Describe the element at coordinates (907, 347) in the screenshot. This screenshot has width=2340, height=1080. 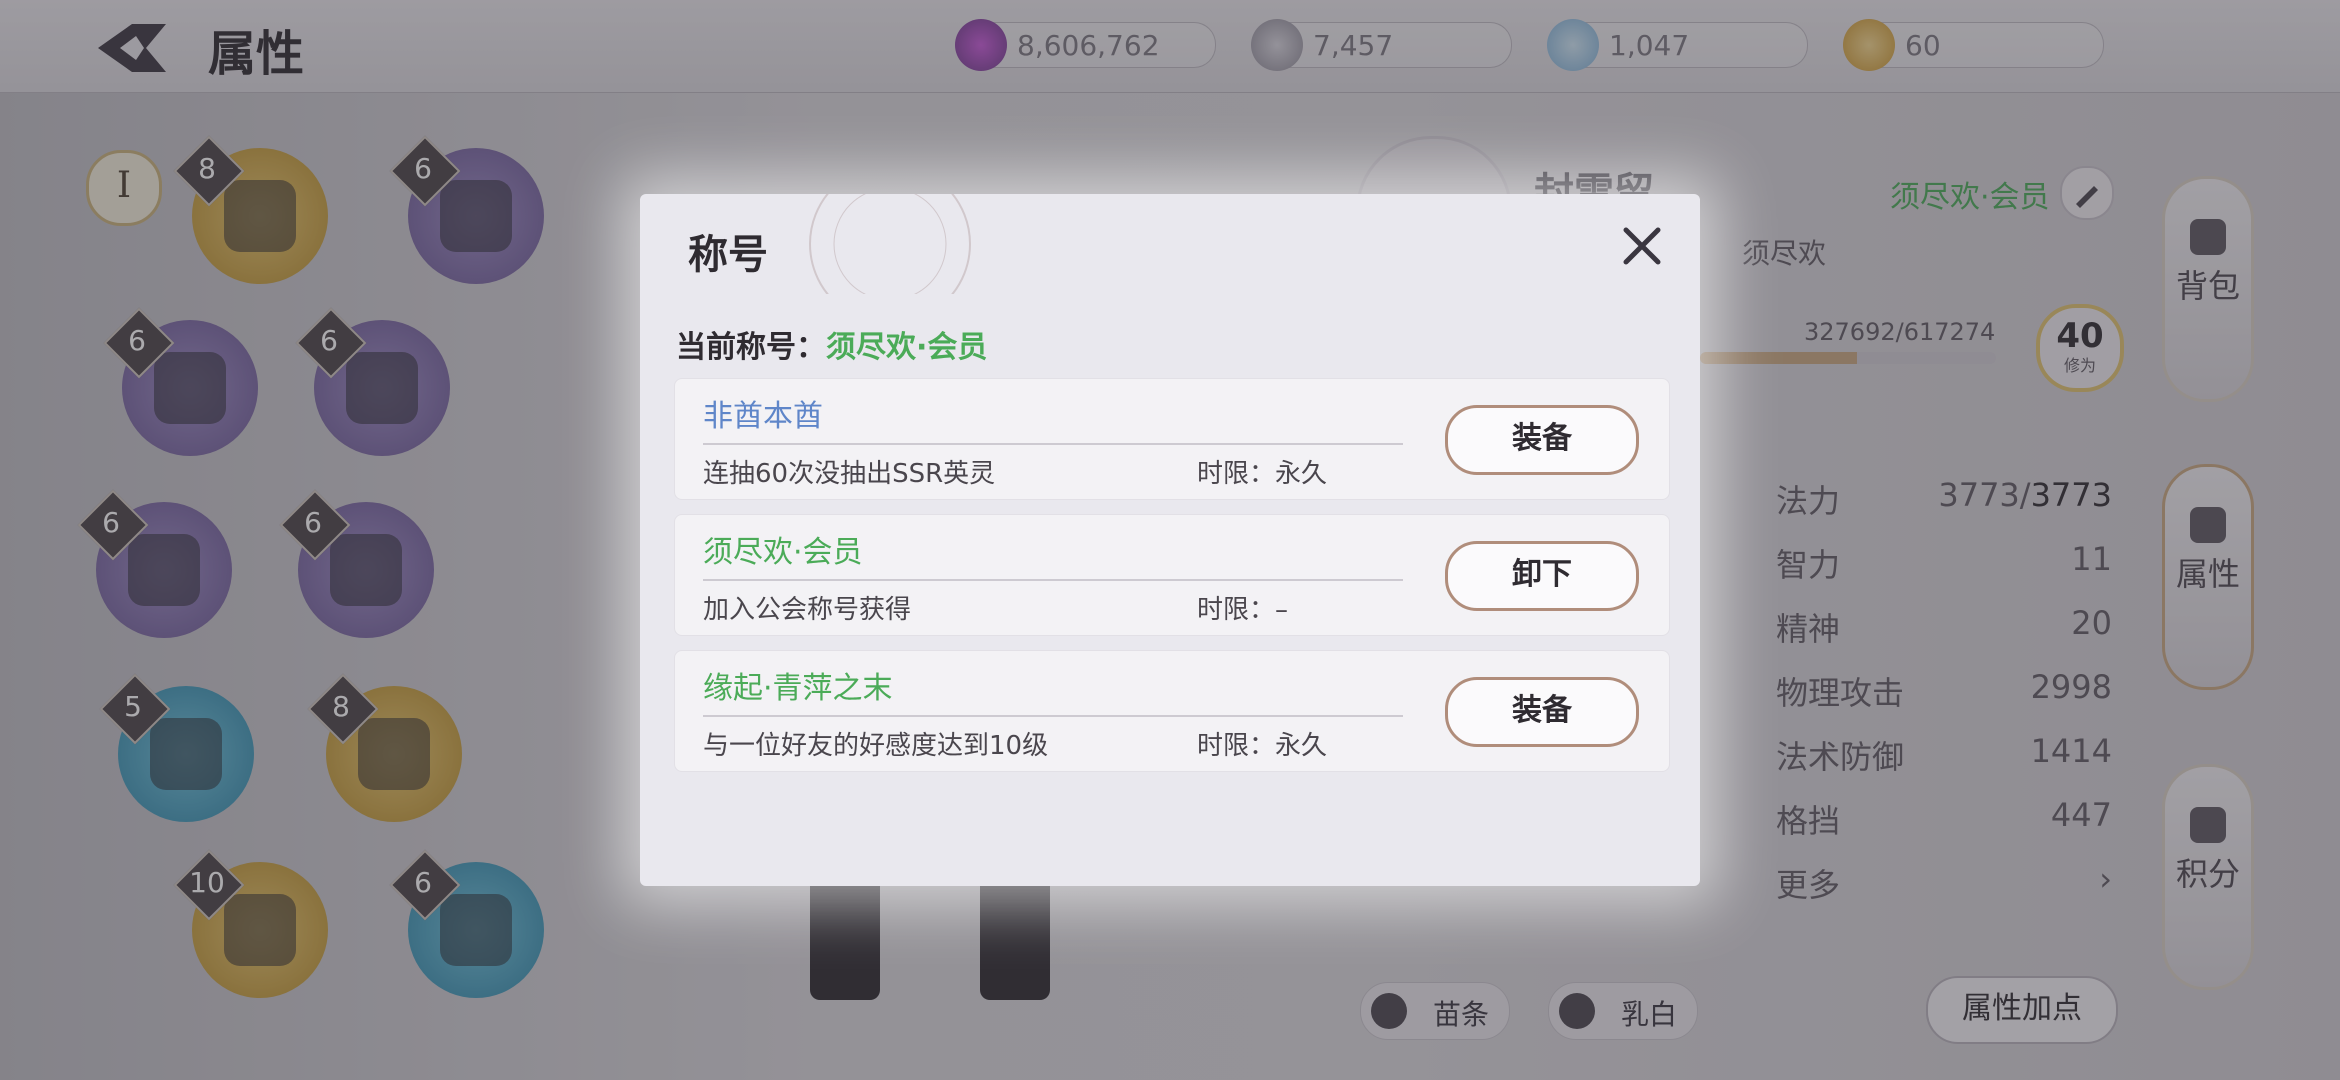
I see `current-title-value: 须尽欢·会员` at that location.